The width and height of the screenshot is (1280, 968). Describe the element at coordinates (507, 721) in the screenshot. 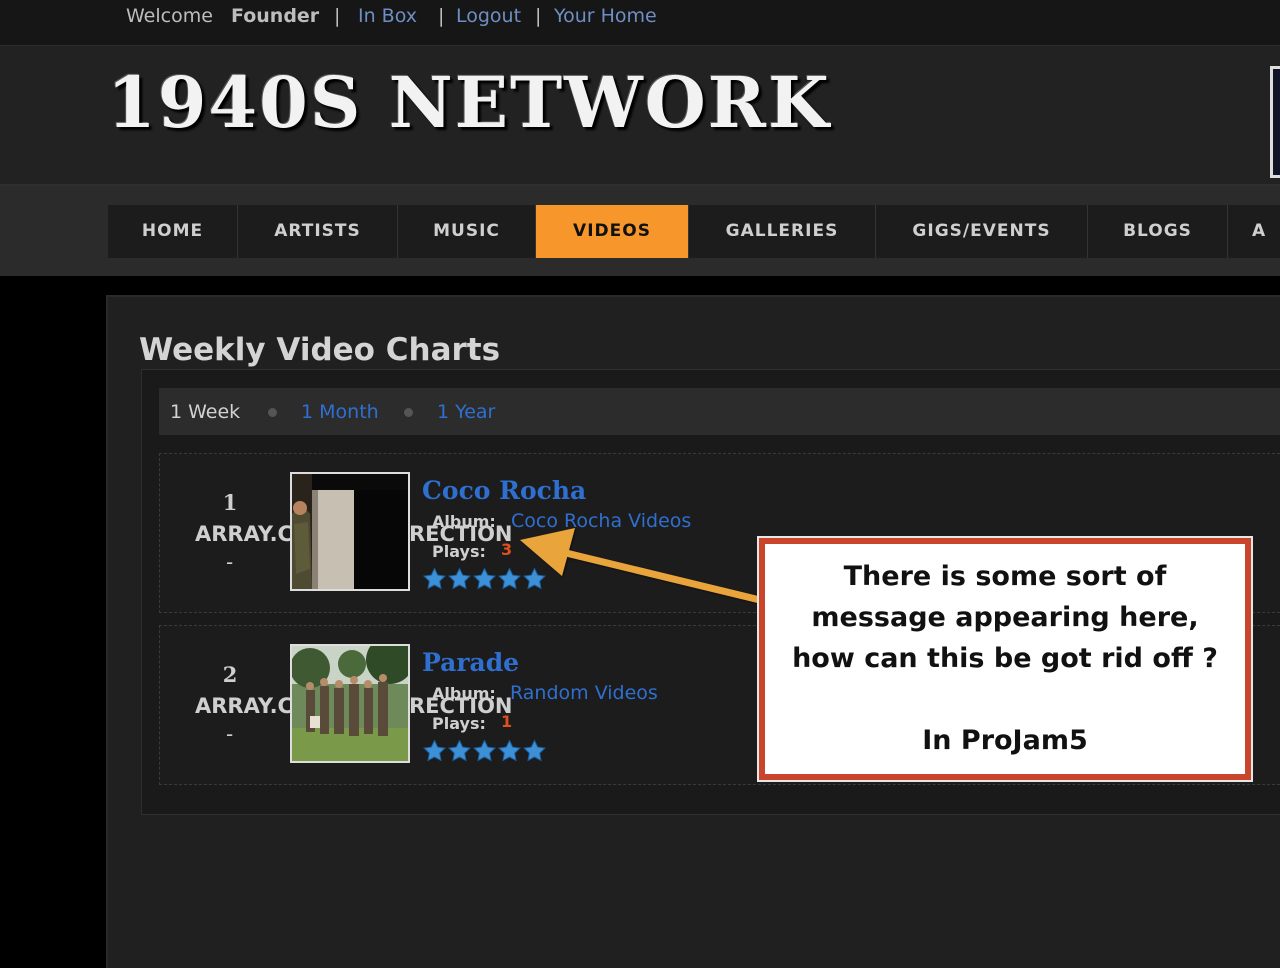

I see `plays-count: 1` at that location.